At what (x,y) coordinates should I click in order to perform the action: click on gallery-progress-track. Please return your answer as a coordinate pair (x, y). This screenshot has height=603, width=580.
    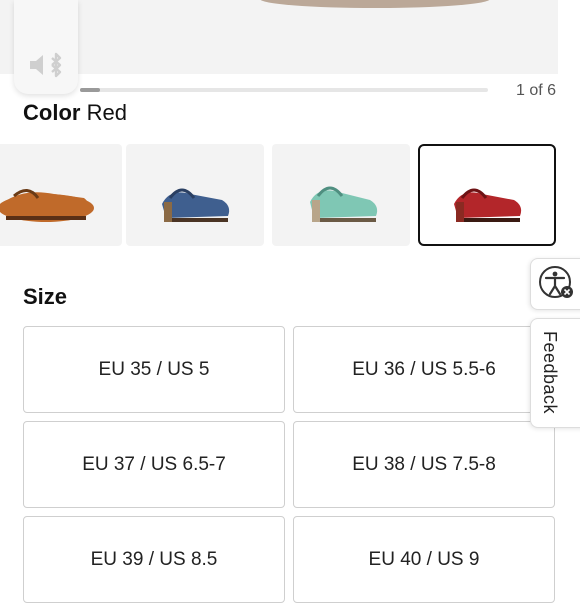
    Looking at the image, I should click on (284, 90).